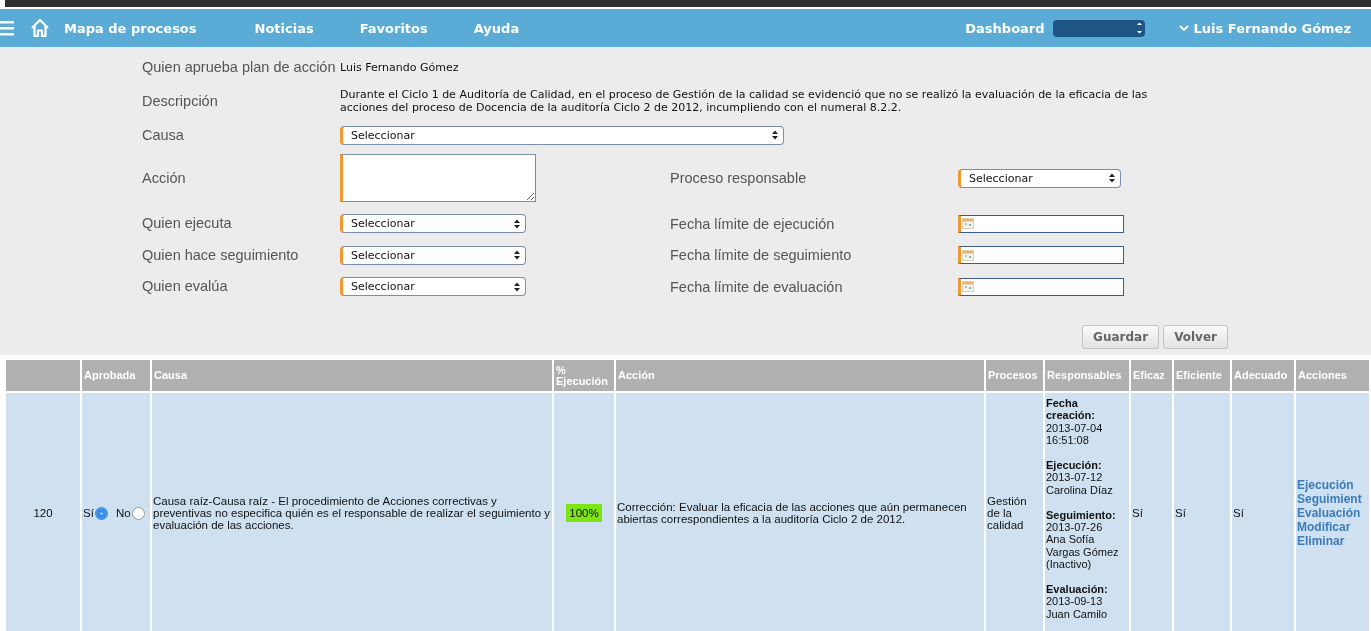  Describe the element at coordinates (1098, 28) in the screenshot. I see `dashboard-select` at that location.